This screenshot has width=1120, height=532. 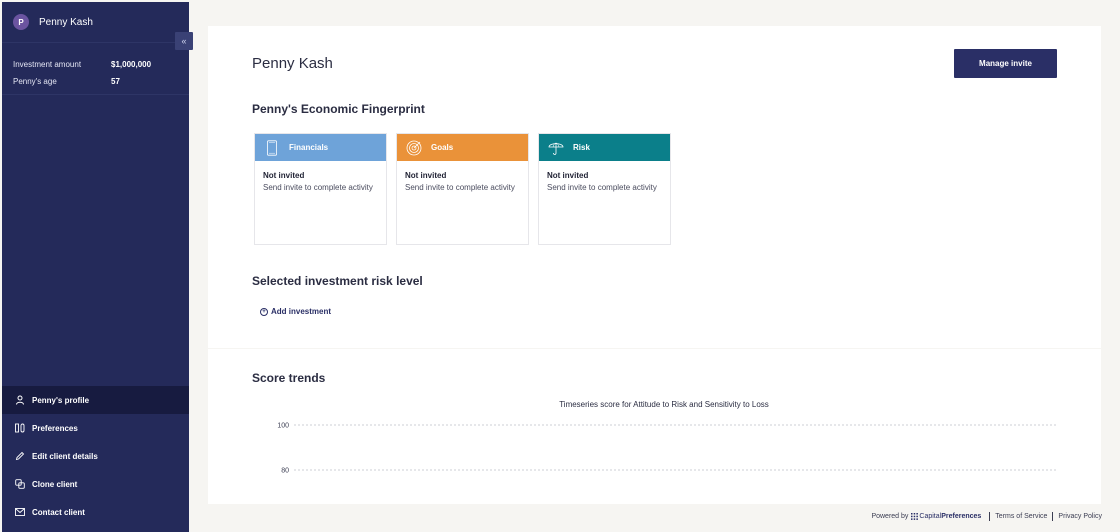 What do you see at coordinates (95, 428) in the screenshot?
I see `sidebar-item-preferences: Preferences` at bounding box center [95, 428].